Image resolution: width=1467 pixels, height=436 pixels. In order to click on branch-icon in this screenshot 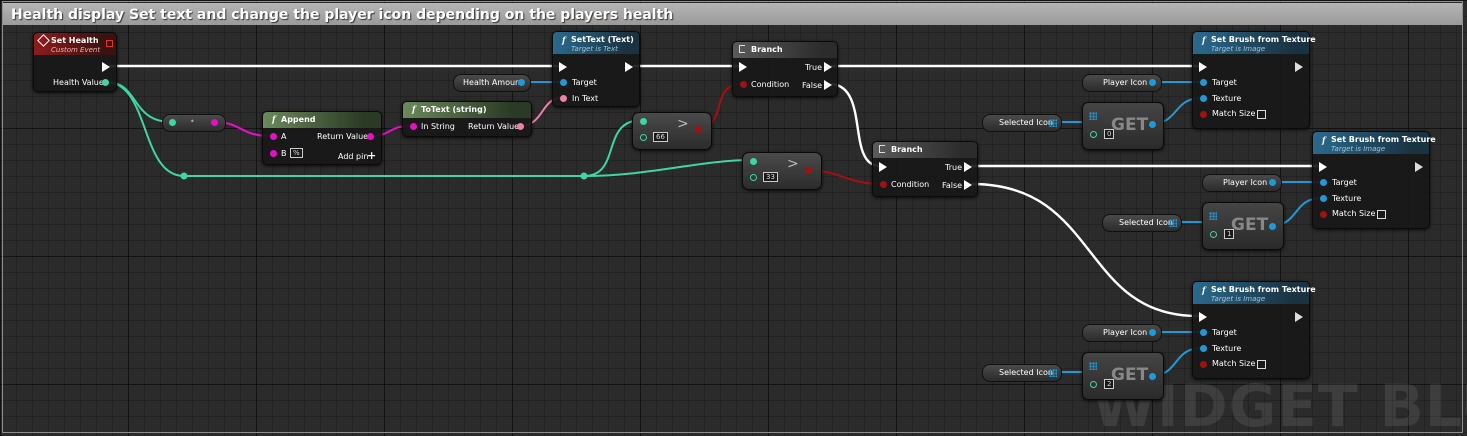, I will do `click(882, 149)`.